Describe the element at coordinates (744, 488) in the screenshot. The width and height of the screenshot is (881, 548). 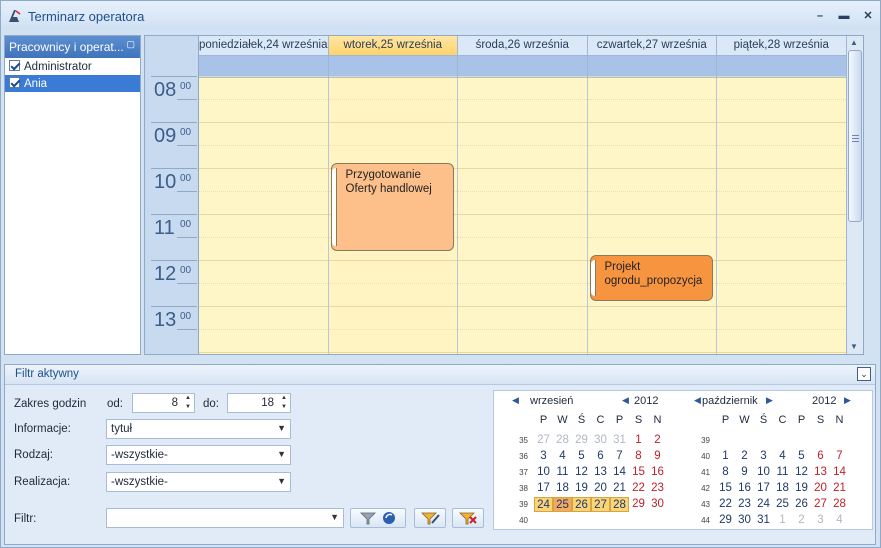
I see `calendar-day: 16` at that location.